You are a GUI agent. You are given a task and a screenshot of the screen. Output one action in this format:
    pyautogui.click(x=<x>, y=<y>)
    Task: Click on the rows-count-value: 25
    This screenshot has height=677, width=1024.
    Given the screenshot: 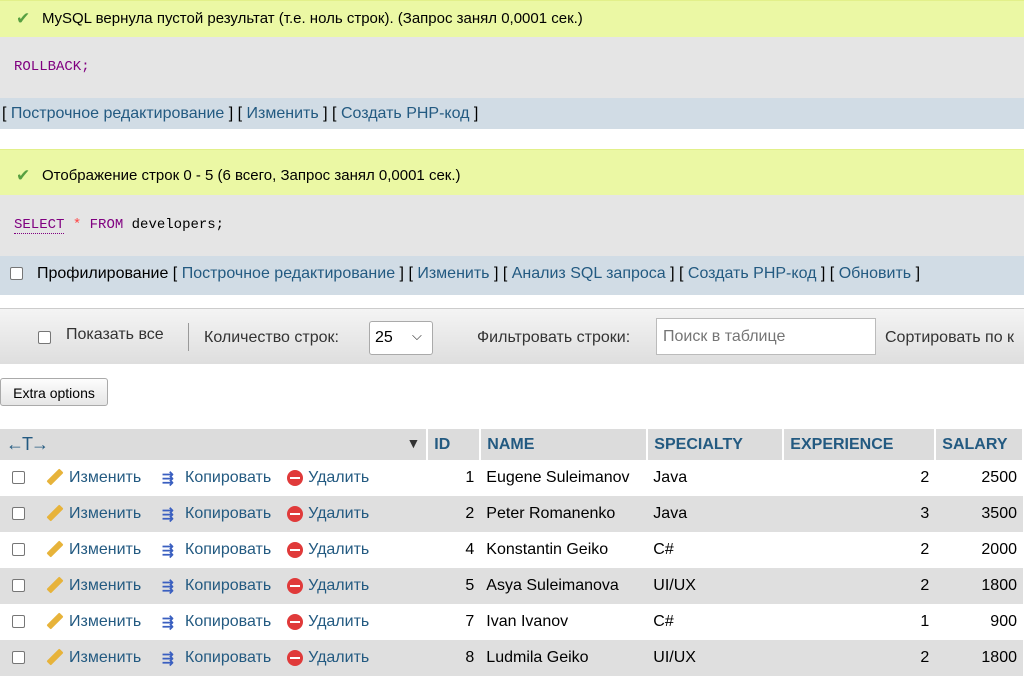 What is the action you would take?
    pyautogui.click(x=384, y=337)
    